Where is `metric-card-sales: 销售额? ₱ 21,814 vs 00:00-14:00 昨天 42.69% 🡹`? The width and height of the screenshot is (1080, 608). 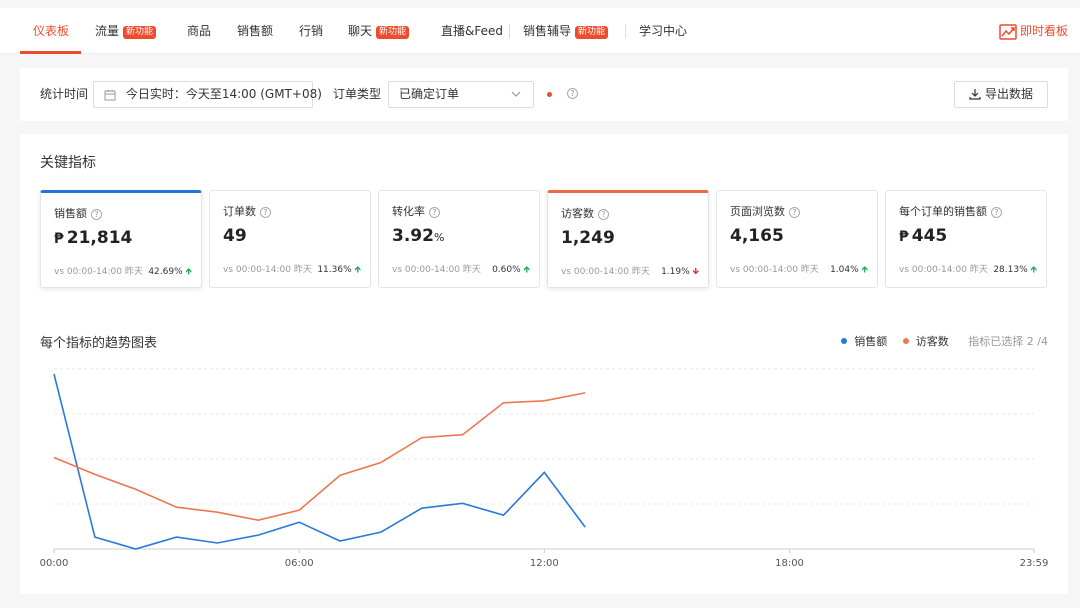
metric-card-sales: 销售额? ₱ 21,814 vs 00:00-14:00 昨天 42.69% 🡹 is located at coordinates (121, 239).